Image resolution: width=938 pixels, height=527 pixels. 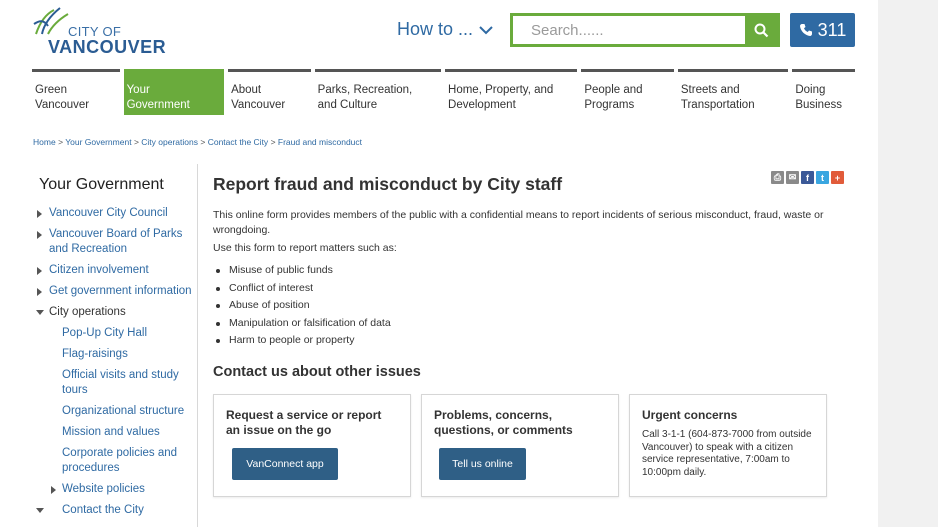 I want to click on print-icon: ⎙, so click(x=777, y=177).